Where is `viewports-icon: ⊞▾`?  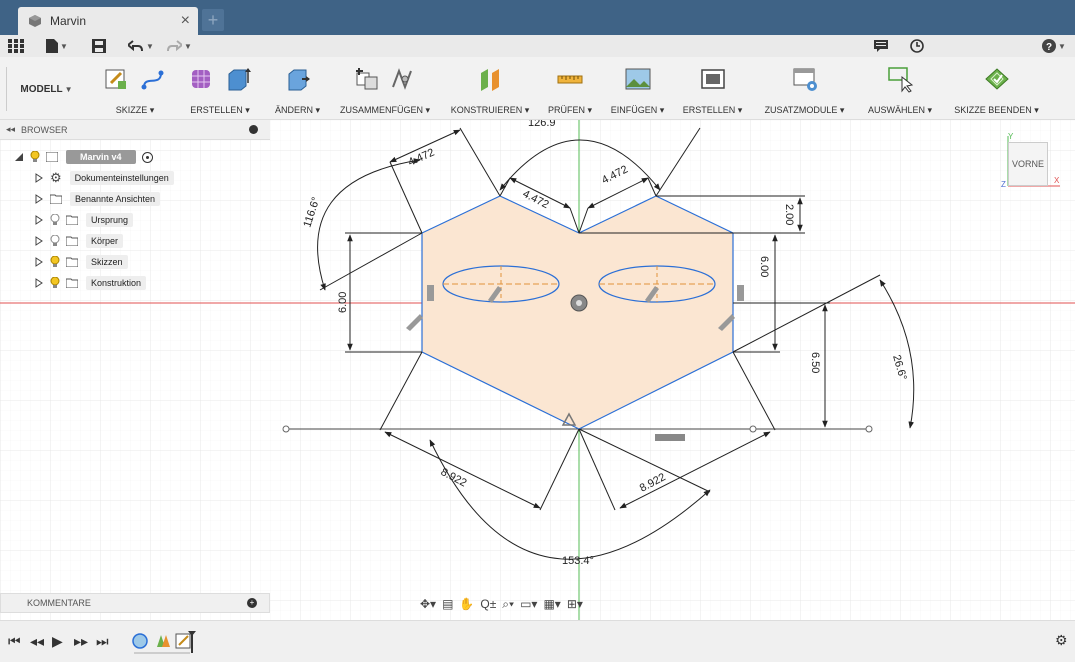
viewports-icon: ⊞▾ is located at coordinates (575, 604).